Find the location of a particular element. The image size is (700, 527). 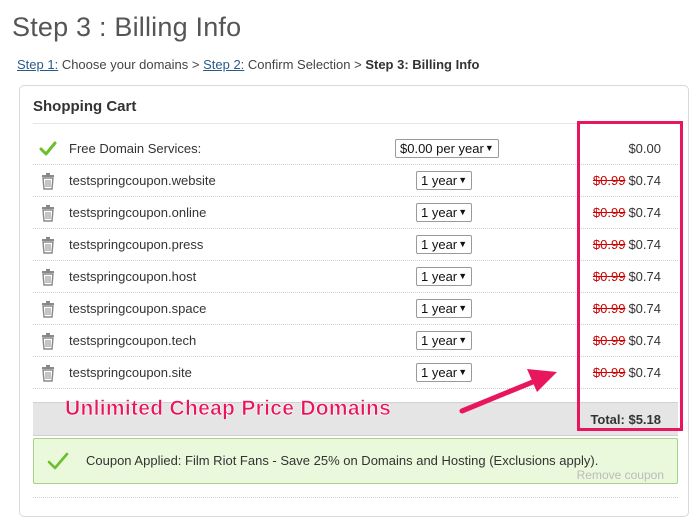

item-name: testspringcoupon.site is located at coordinates (130, 372).